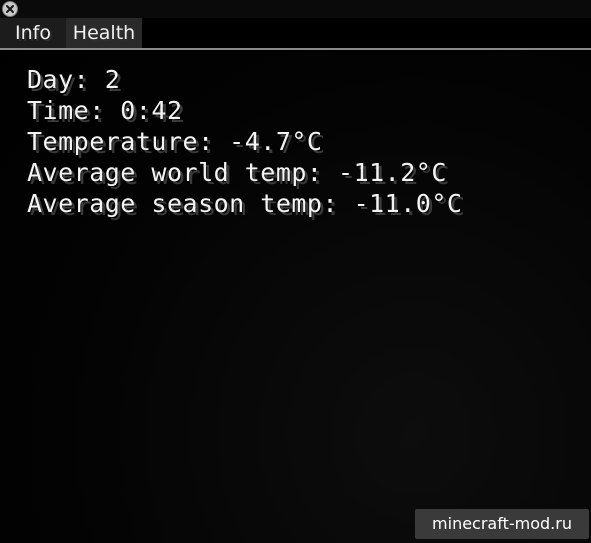  What do you see at coordinates (74, 79) in the screenshot?
I see `info-line-day: Day: 2` at bounding box center [74, 79].